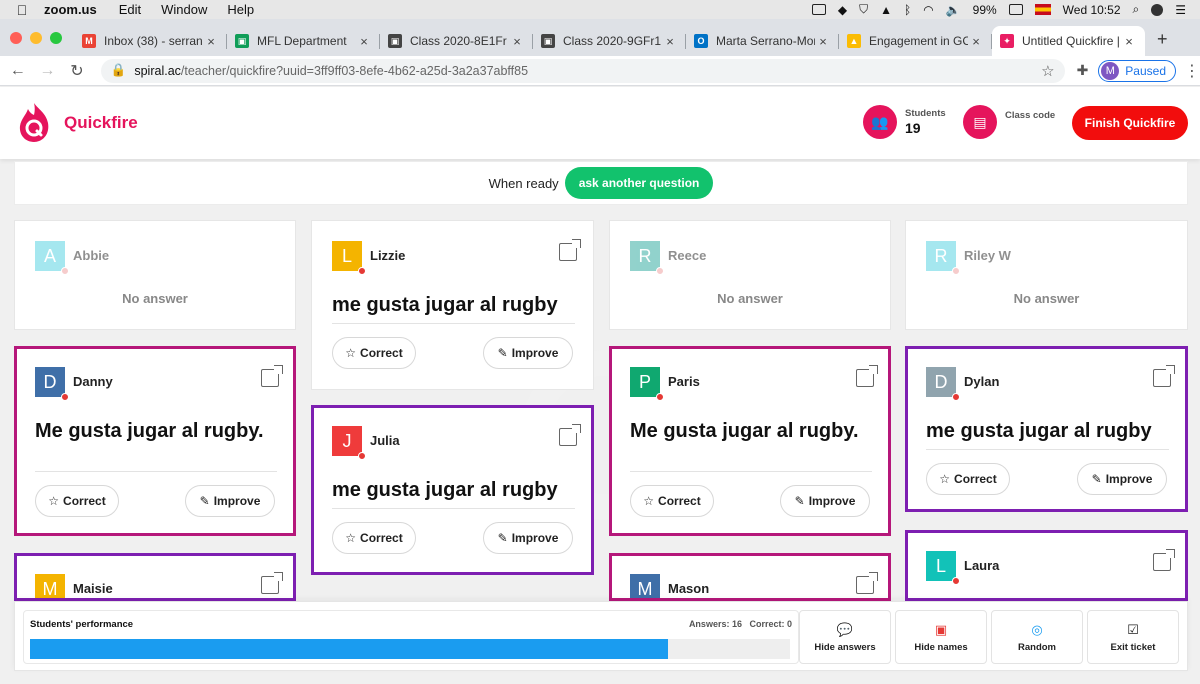 The height and width of the screenshot is (684, 1200). What do you see at coordinates (953, 10) in the screenshot?
I see `volume-icon: 🔈` at bounding box center [953, 10].